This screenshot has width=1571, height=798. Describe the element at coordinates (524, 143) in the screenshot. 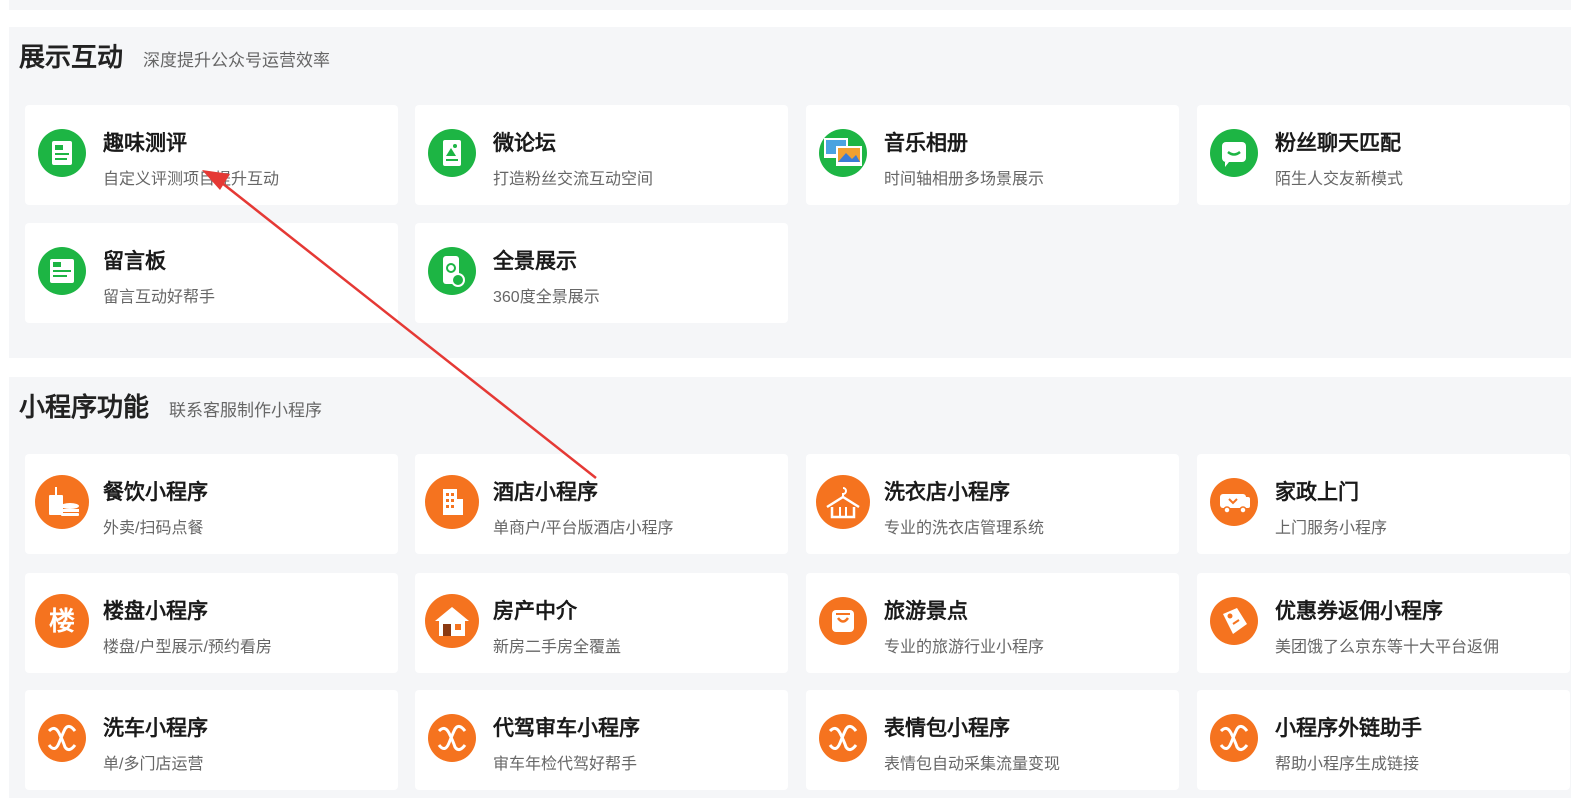

I see `card-title: 微论坛` at that location.